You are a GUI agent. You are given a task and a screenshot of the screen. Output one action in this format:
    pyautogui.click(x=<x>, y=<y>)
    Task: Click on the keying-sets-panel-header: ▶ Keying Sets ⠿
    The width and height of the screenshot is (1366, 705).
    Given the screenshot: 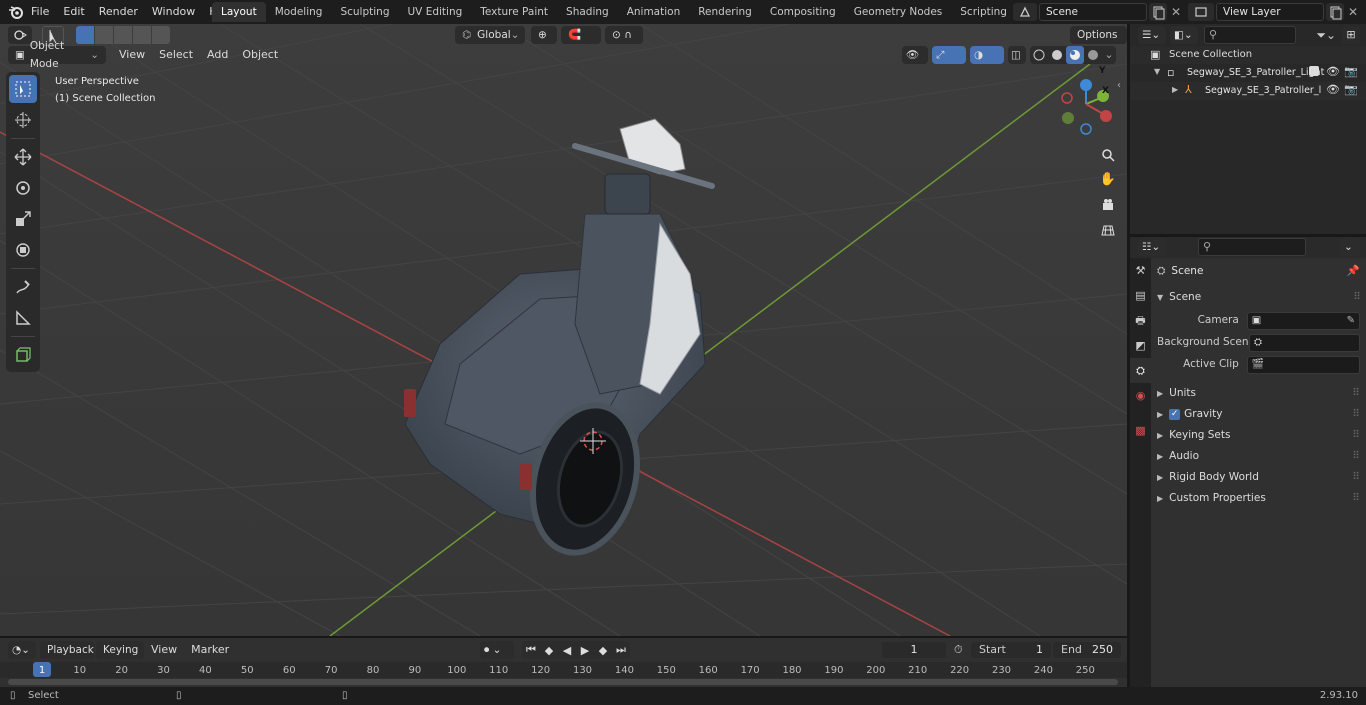 What is the action you would take?
    pyautogui.click(x=1258, y=435)
    